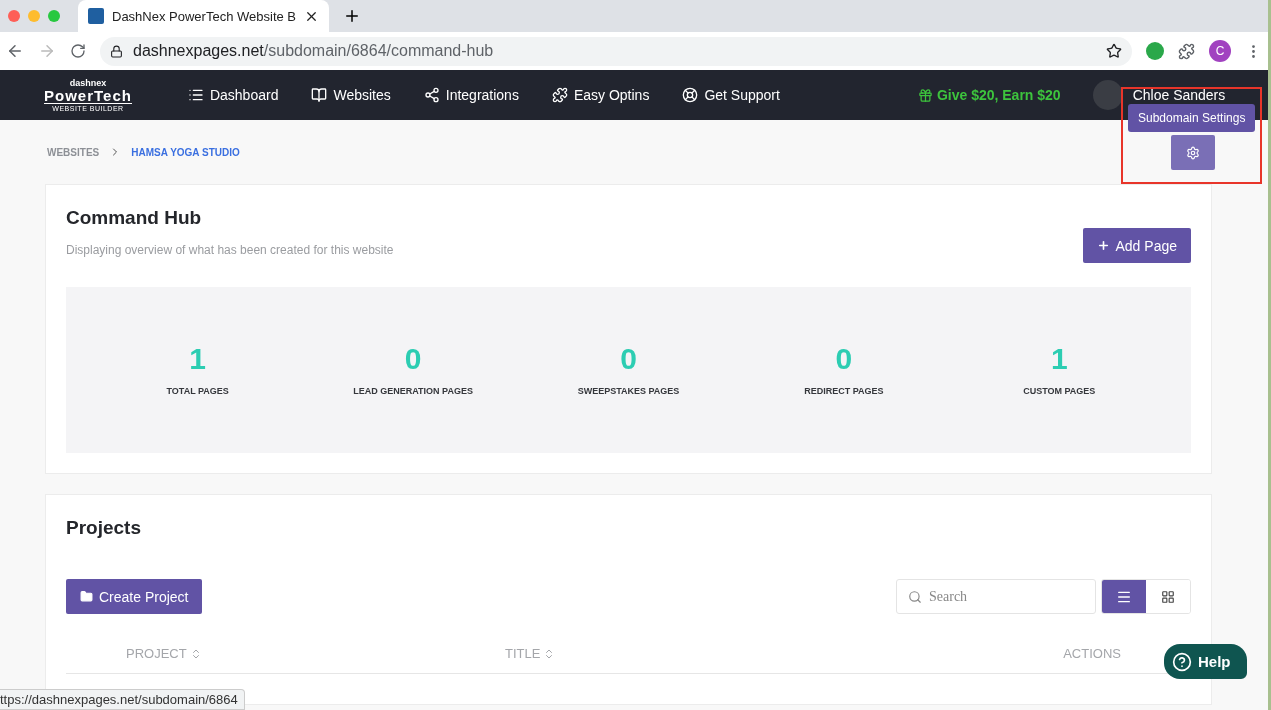  Describe the element at coordinates (185, 152) in the screenshot. I see `breadcrumb-link: HAMSA YOGA STUDIO` at that location.